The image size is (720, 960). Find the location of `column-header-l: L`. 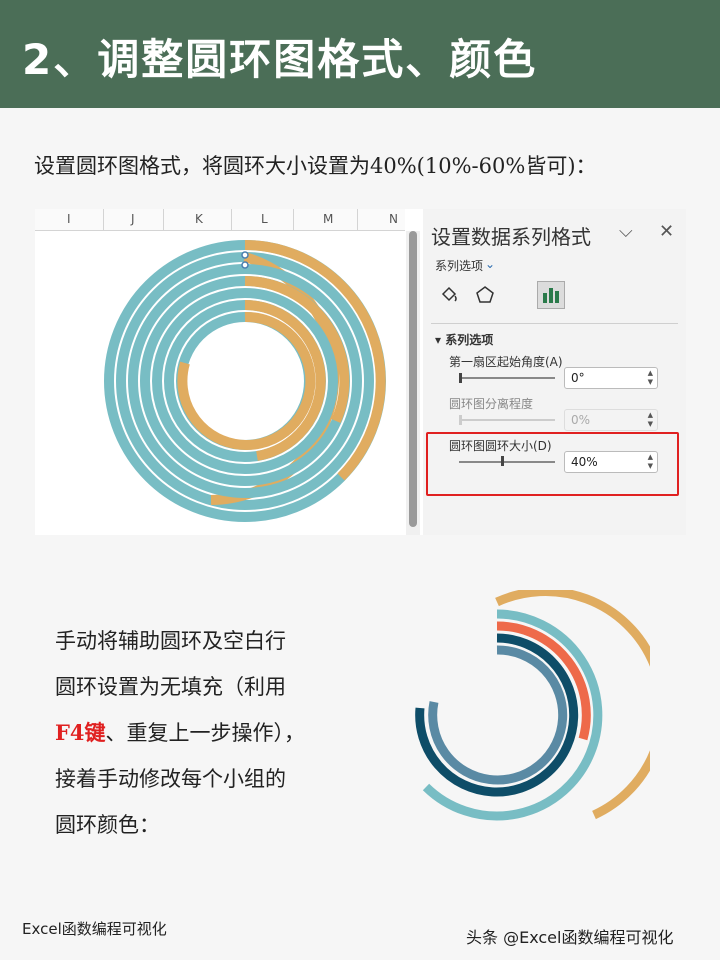

column-header-l: L is located at coordinates (264, 219).